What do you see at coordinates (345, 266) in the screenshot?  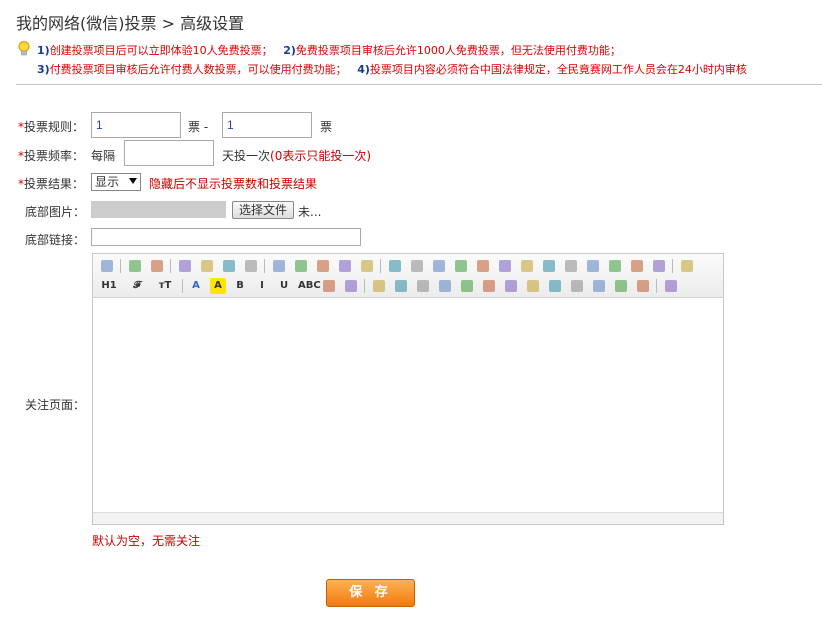 I see `paste-text-icon` at bounding box center [345, 266].